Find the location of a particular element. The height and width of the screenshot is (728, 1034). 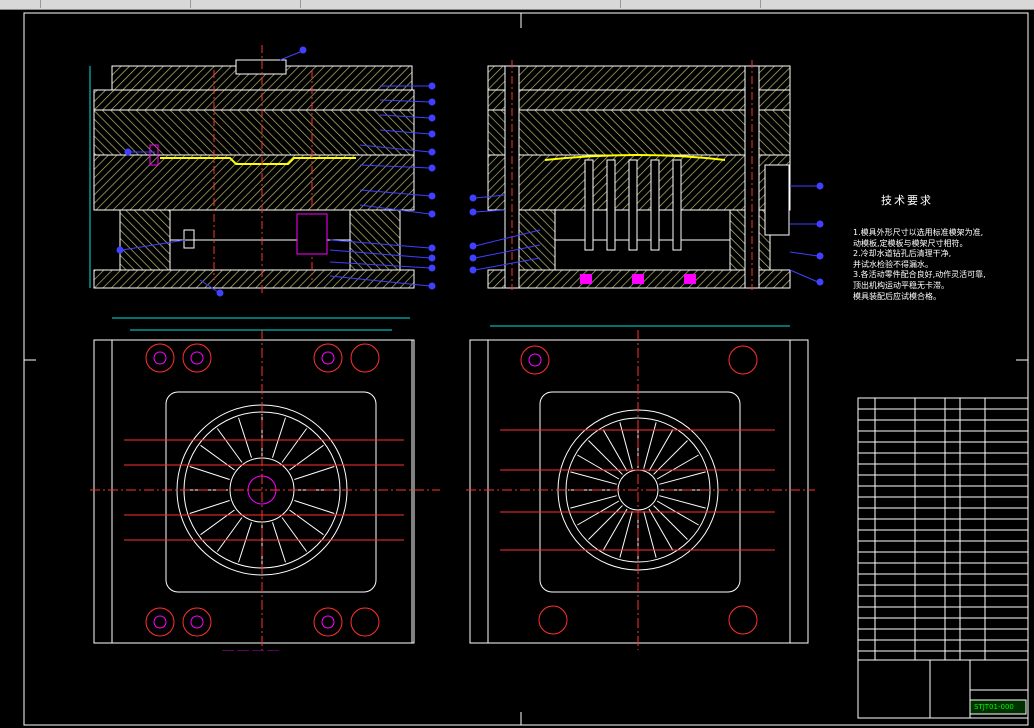

notes-line: 模具装配后应试模合格。 is located at coordinates (897, 296).